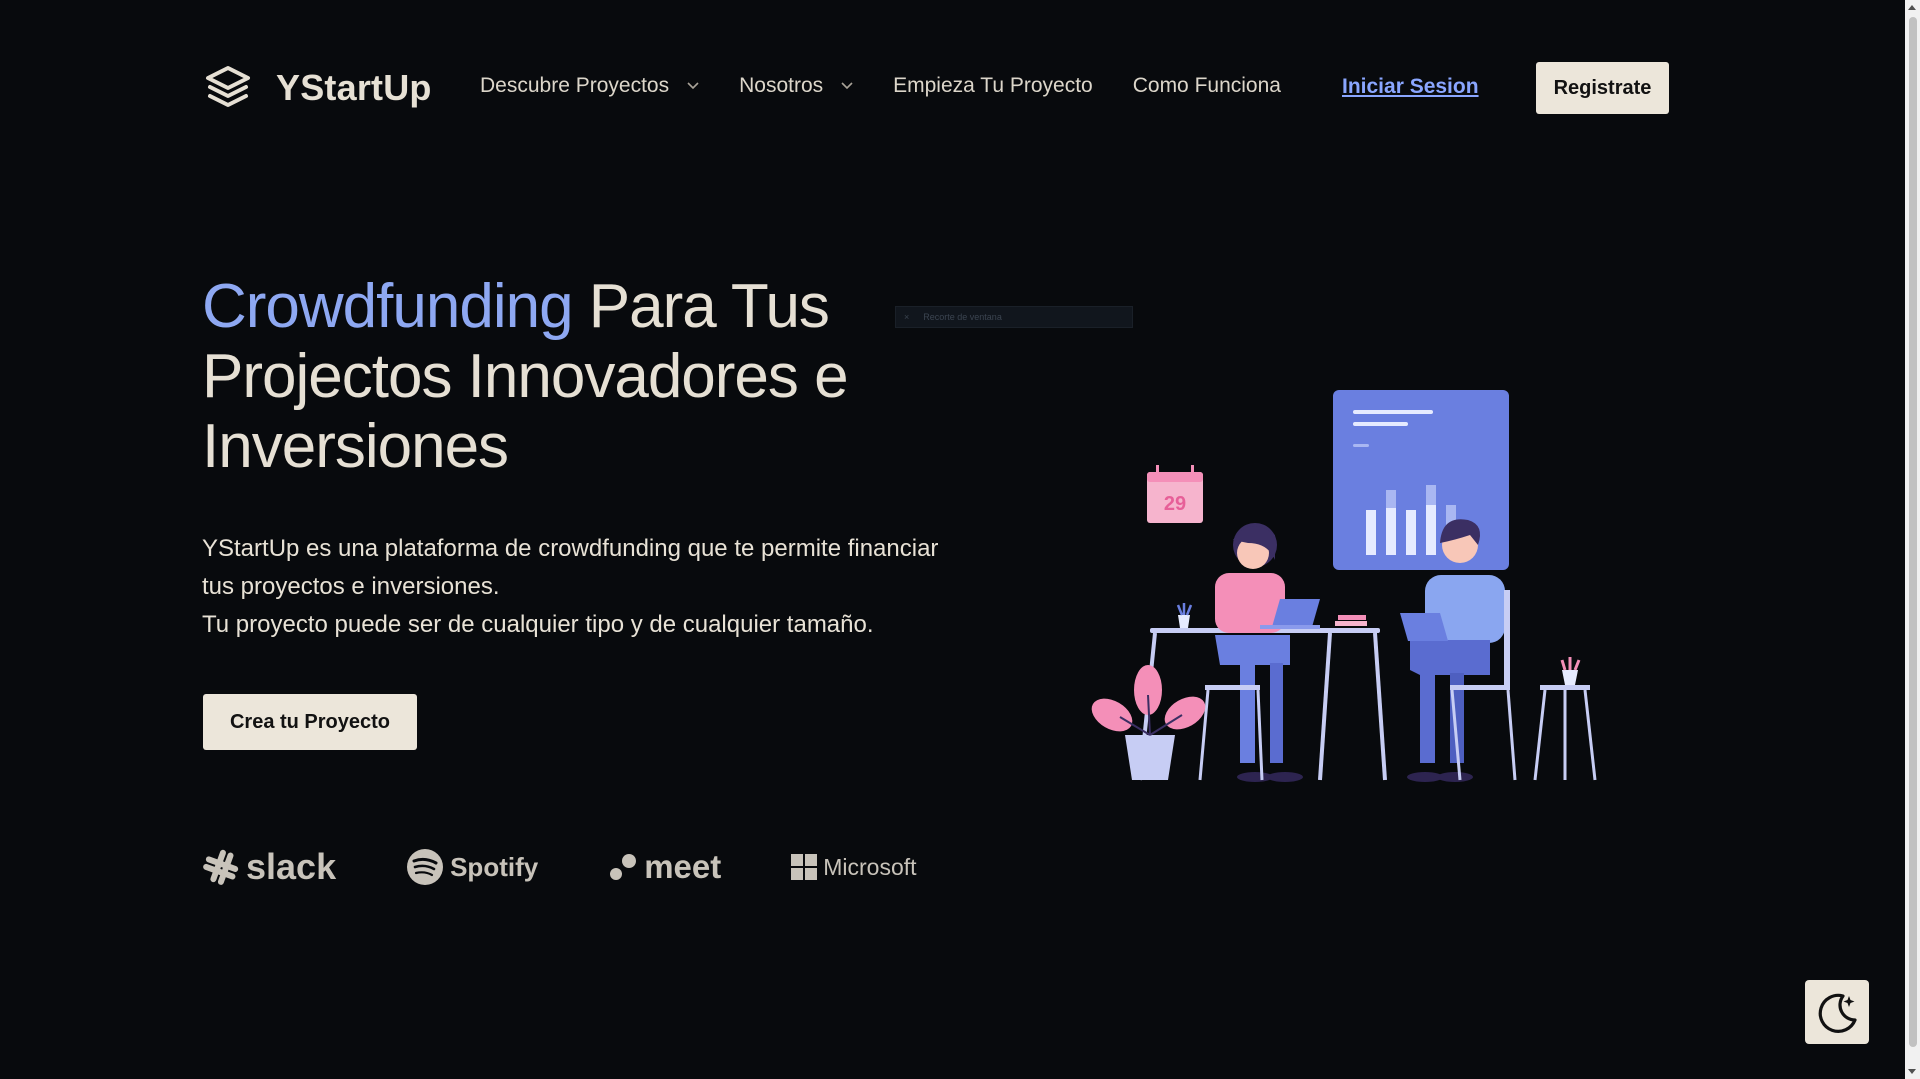  I want to click on meet-logo: meet, so click(664, 867).